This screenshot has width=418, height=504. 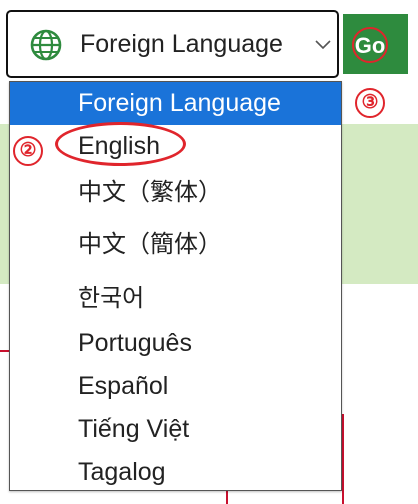 What do you see at coordinates (175, 244) in the screenshot?
I see `option-chinese-simplified: 中文（簡体）` at bounding box center [175, 244].